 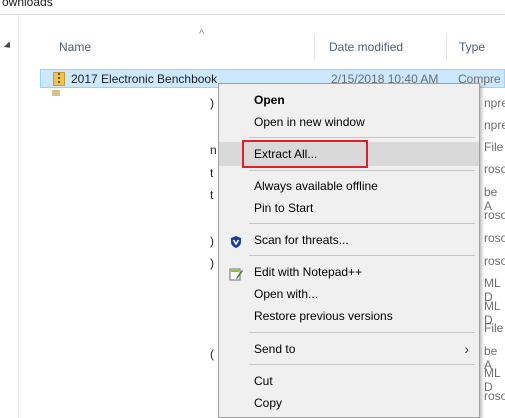 I want to click on menu-item-pin-to-start: Pin to Start, so click(x=349, y=208).